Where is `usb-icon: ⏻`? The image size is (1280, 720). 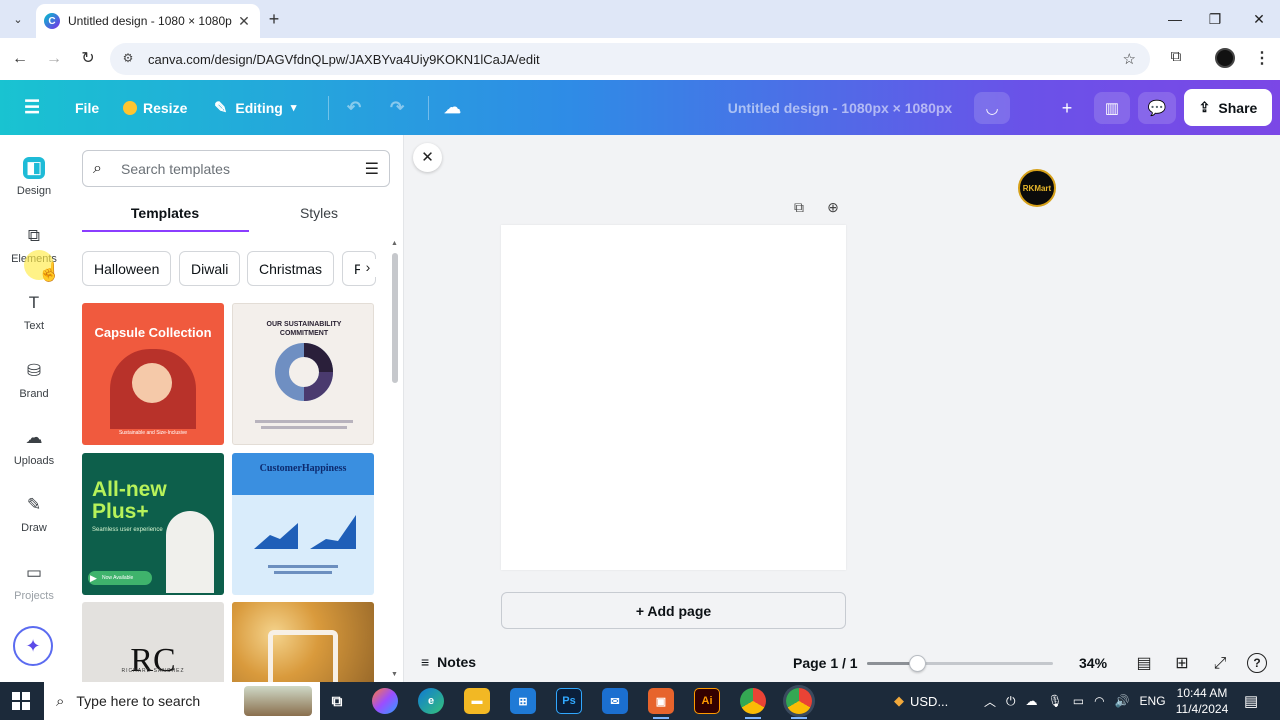
usb-icon: ⏻ is located at coordinates (1011, 701).